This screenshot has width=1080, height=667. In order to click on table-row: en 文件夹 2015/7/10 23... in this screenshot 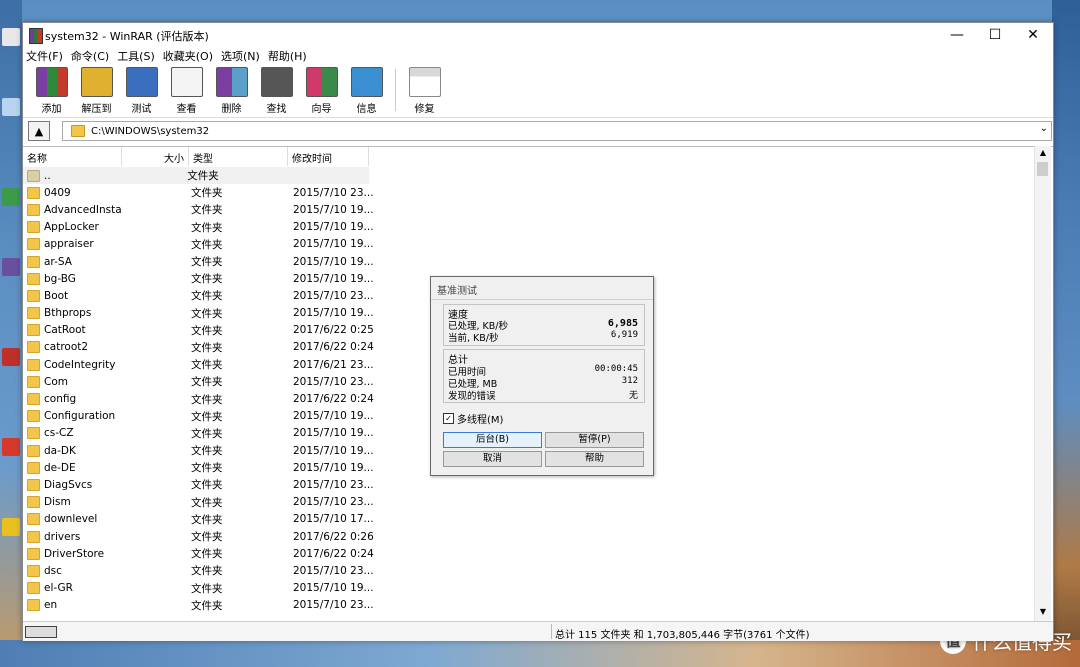, I will do `click(200, 605)`.